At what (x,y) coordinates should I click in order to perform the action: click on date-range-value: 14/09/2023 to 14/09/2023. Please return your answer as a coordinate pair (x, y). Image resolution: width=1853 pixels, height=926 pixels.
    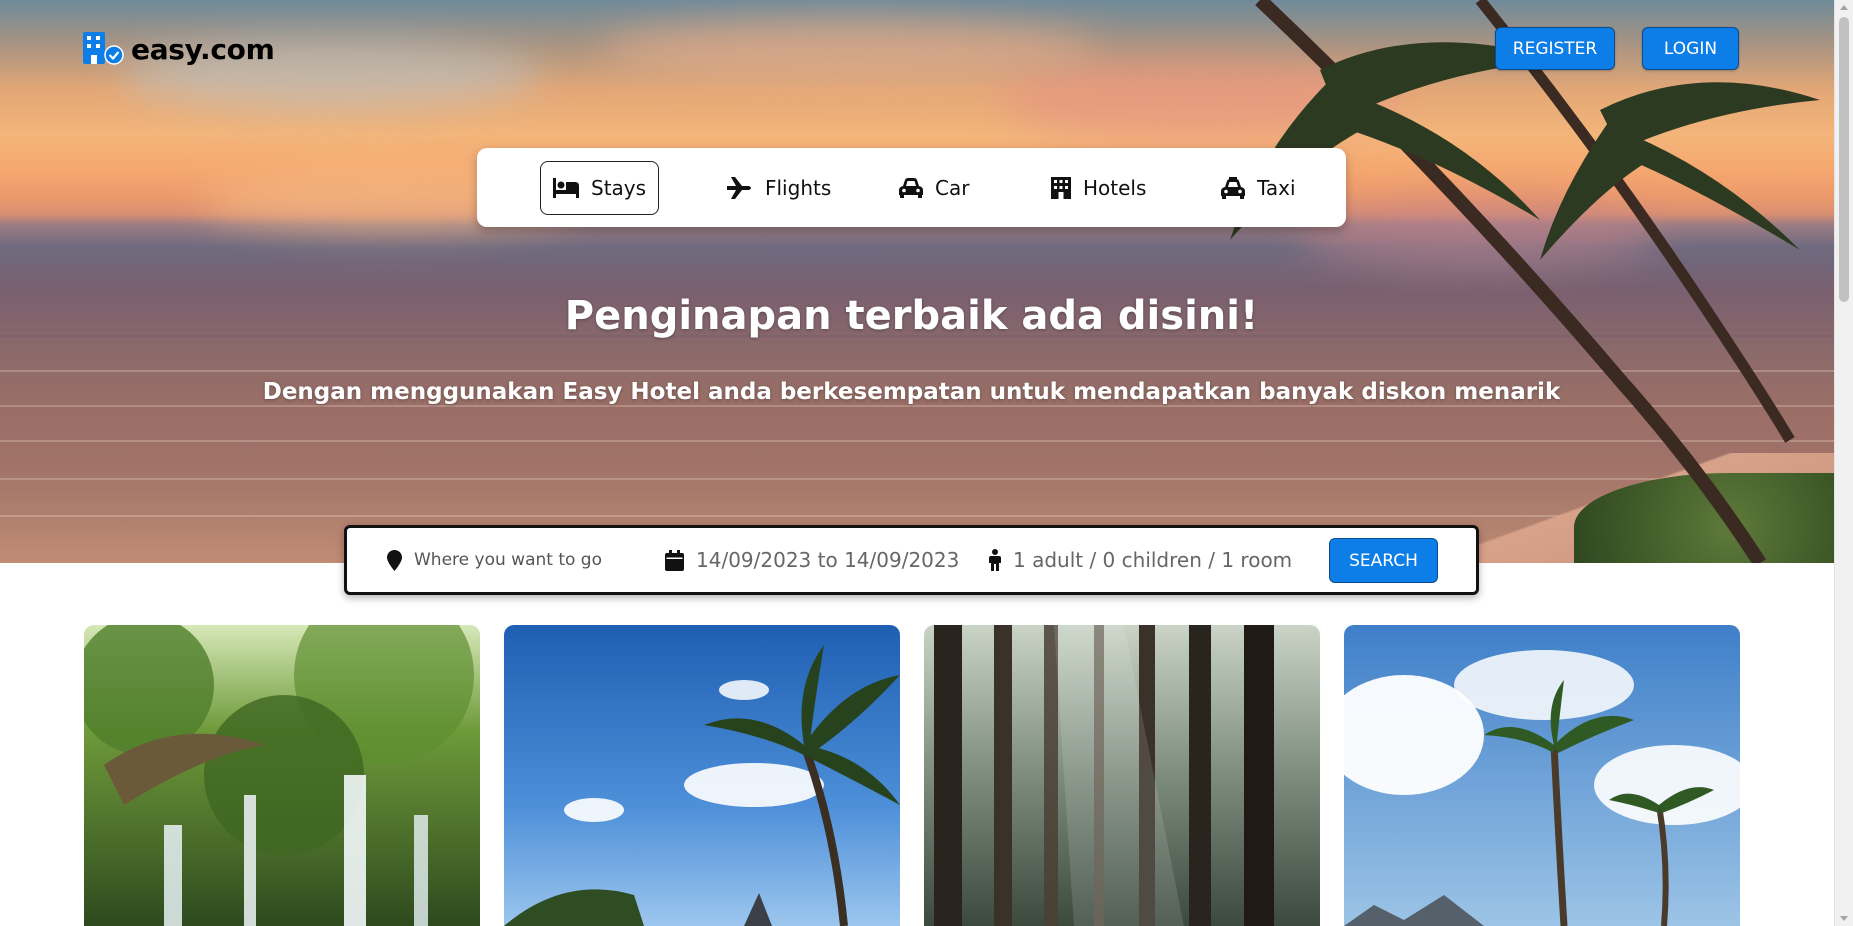
    Looking at the image, I should click on (828, 560).